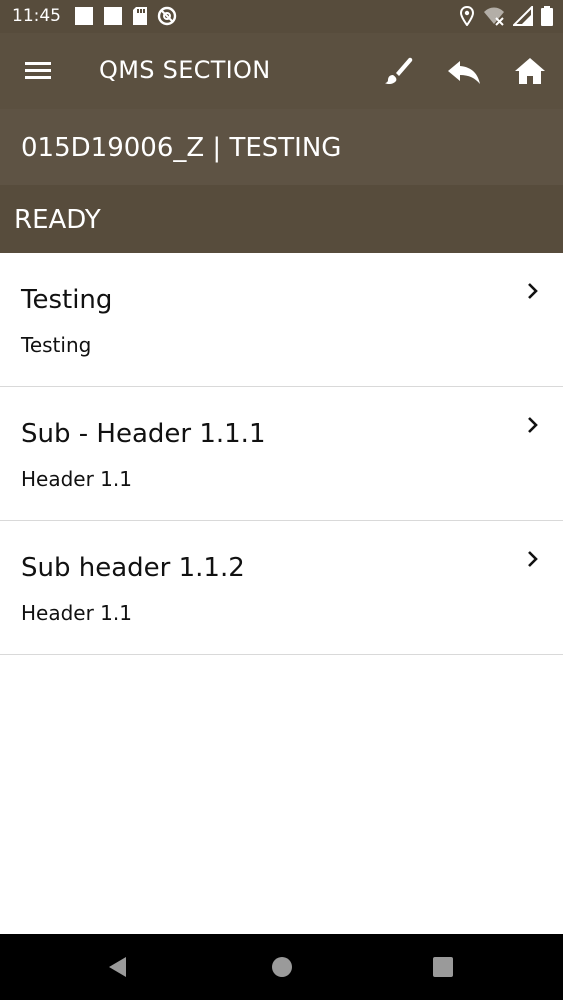 The image size is (563, 1000). I want to click on reply-button, so click(464, 71).